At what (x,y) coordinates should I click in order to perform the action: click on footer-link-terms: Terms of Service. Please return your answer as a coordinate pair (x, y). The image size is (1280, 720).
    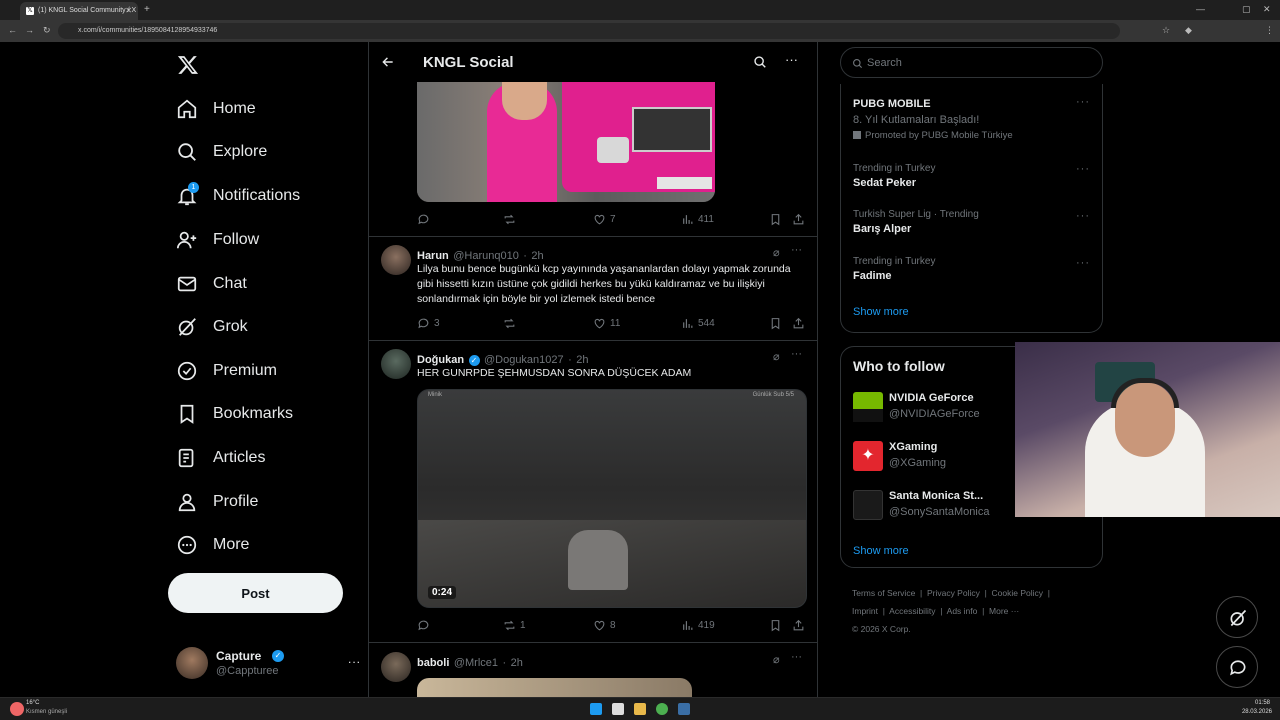
    Looking at the image, I should click on (883, 593).